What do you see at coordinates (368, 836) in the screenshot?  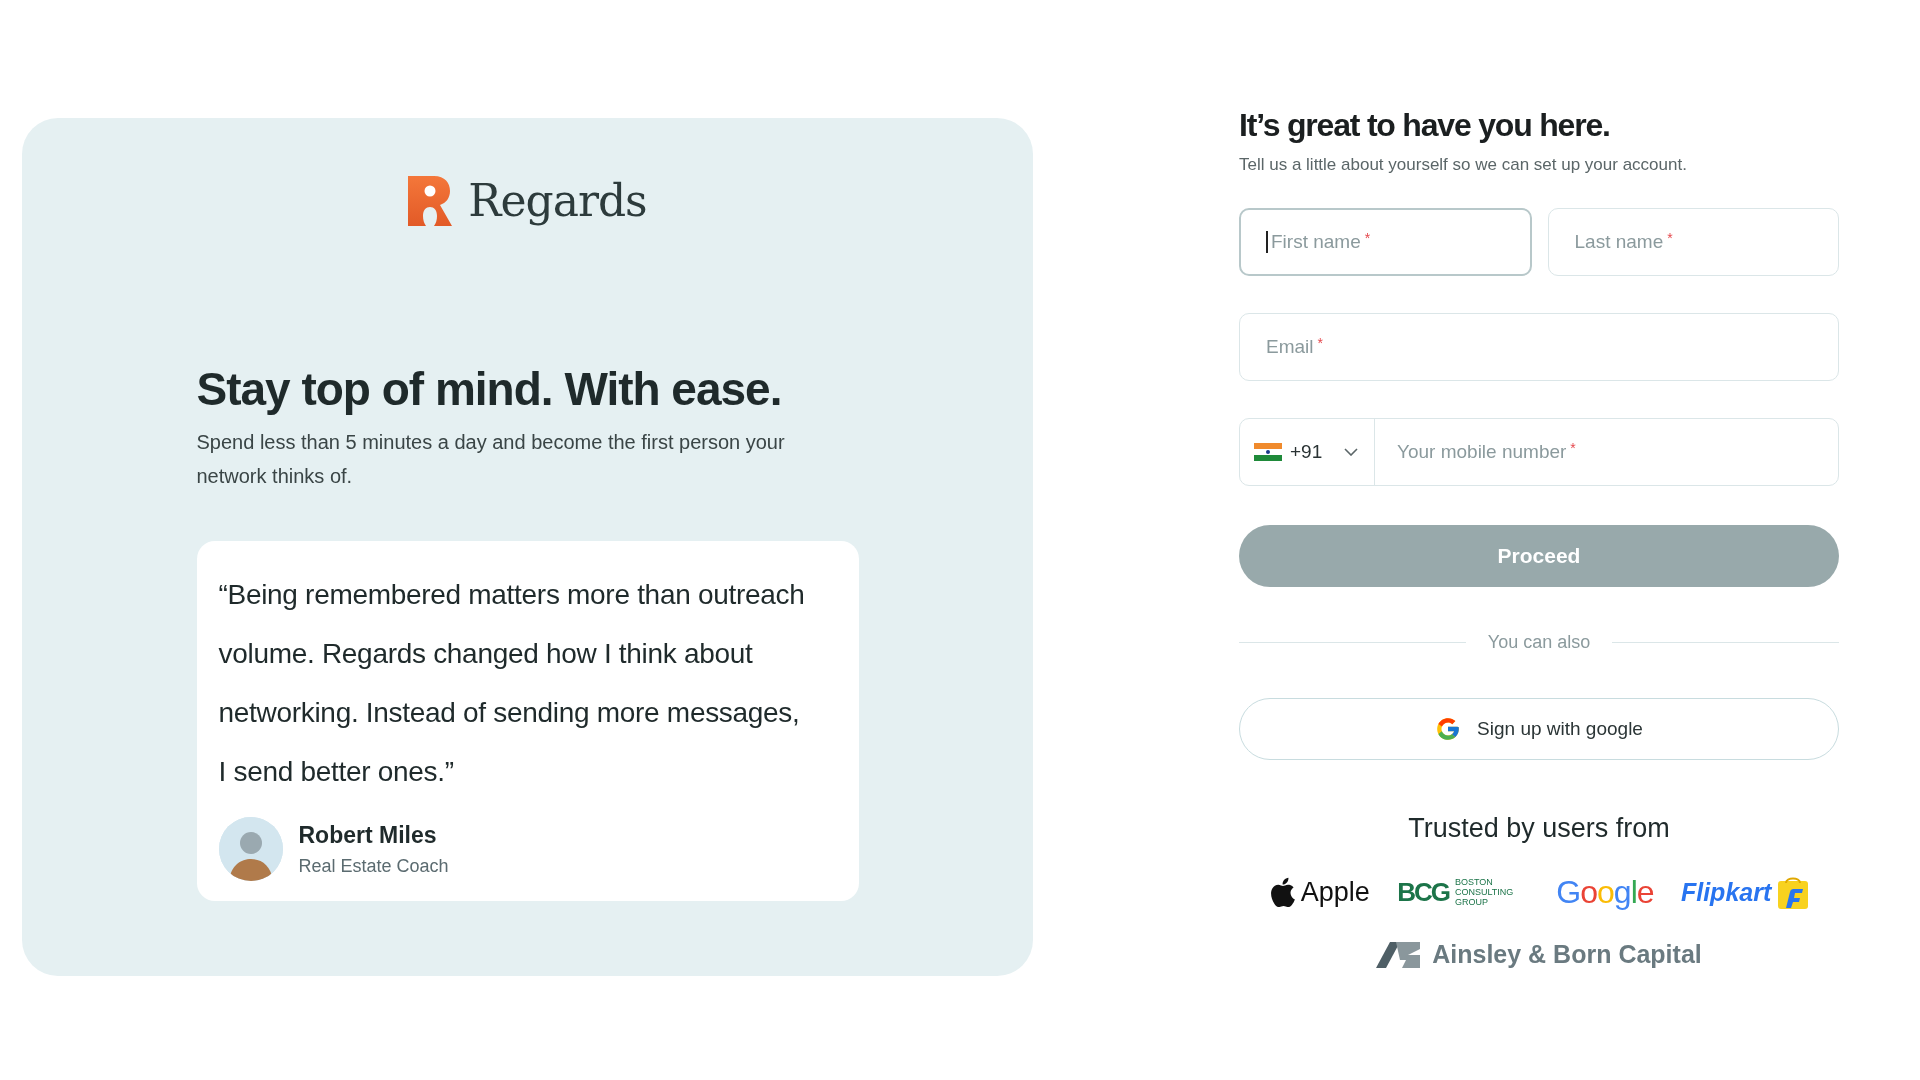 I see `author-name: Robert Miles` at bounding box center [368, 836].